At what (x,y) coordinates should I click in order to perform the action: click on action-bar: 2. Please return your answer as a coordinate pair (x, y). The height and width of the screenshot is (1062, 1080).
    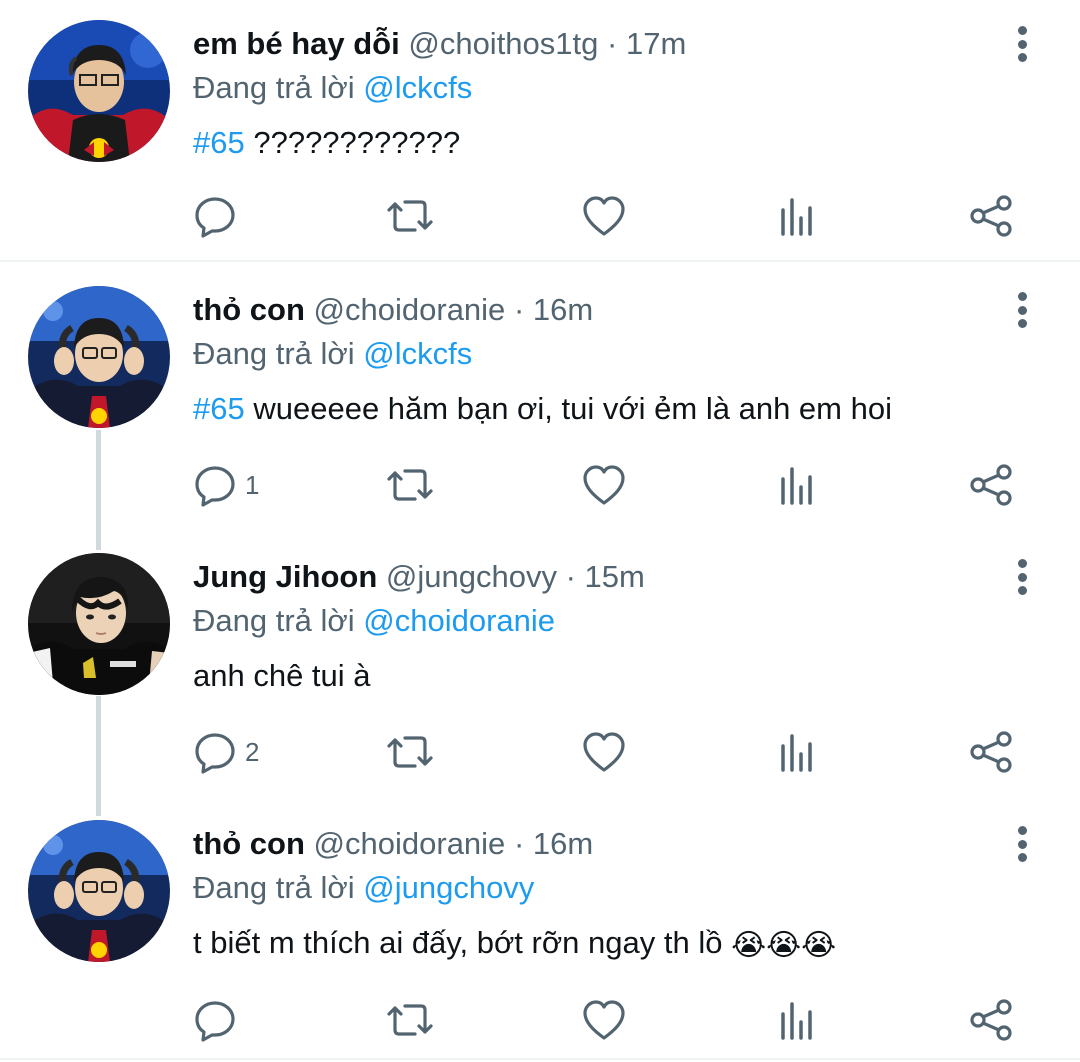
    Looking at the image, I should click on (540, 752).